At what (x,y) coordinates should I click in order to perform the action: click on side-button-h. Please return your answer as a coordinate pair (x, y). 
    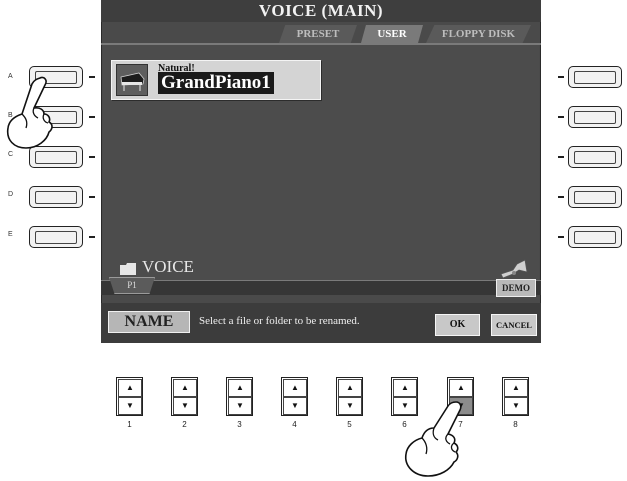
    Looking at the image, I should click on (595, 157).